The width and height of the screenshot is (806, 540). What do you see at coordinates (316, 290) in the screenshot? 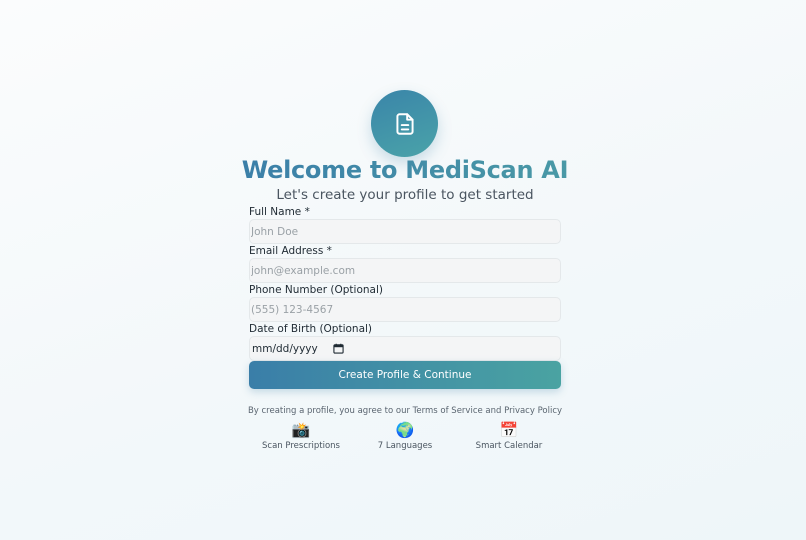
I see `phone-label: Phone Number (Optional)` at bounding box center [316, 290].